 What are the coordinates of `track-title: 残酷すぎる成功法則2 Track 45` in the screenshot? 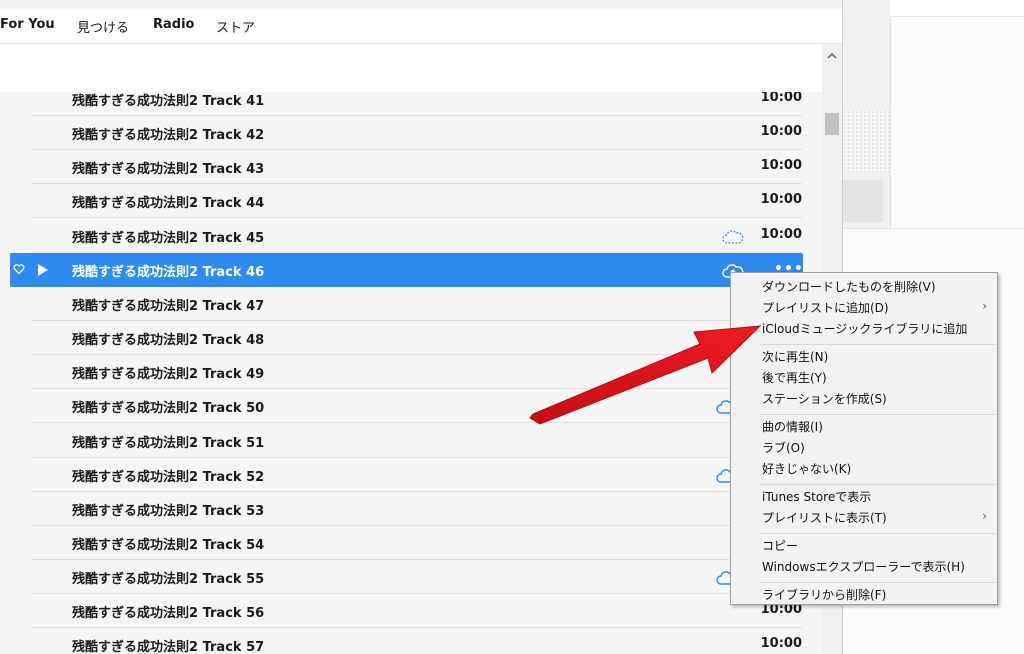 It's located at (168, 238).